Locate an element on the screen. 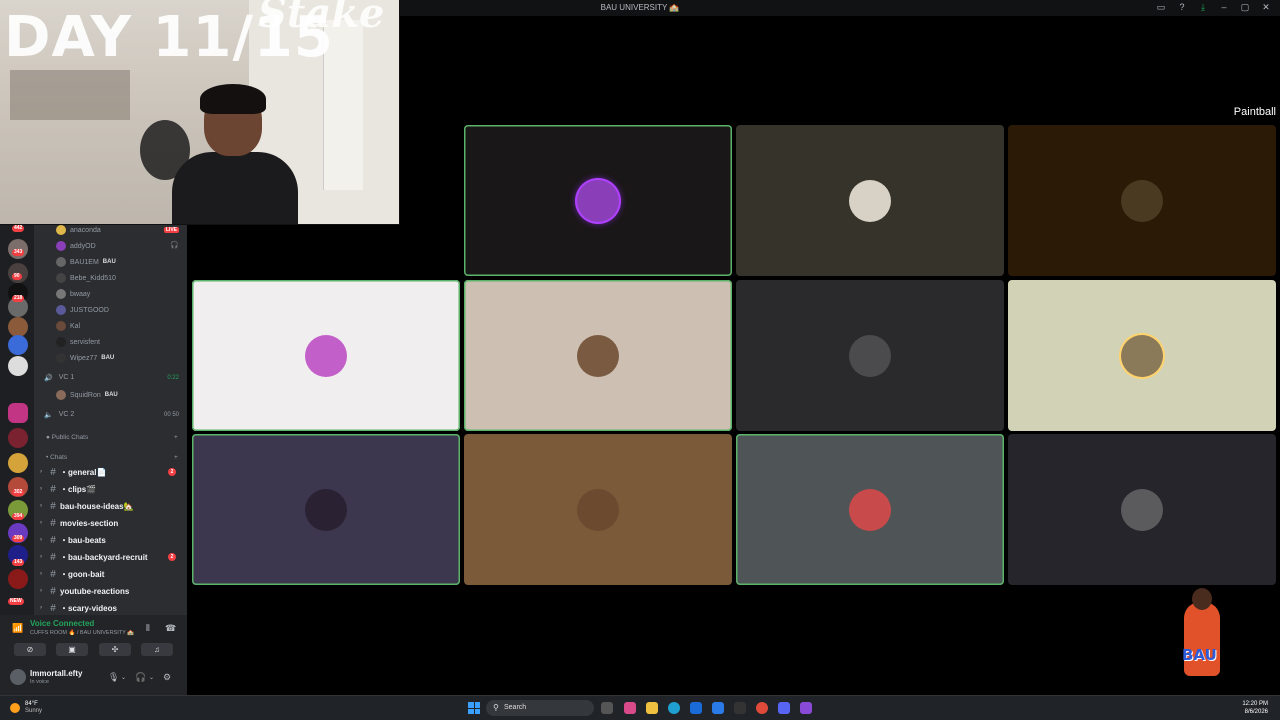 This screenshot has height=720, width=1280. noise-suppression-icon: ⫴ is located at coordinates (148, 628).